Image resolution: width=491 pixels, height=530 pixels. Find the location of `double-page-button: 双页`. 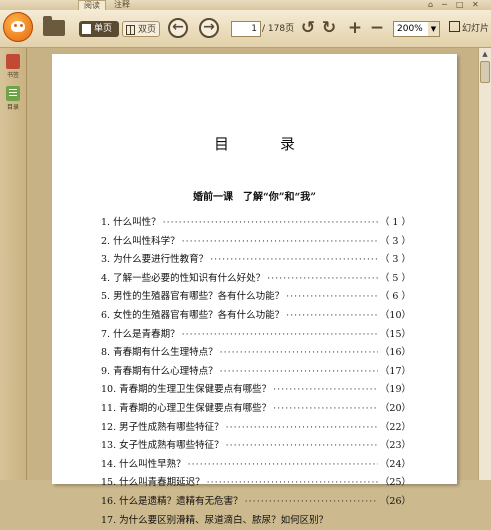

double-page-button: 双页 is located at coordinates (141, 29).